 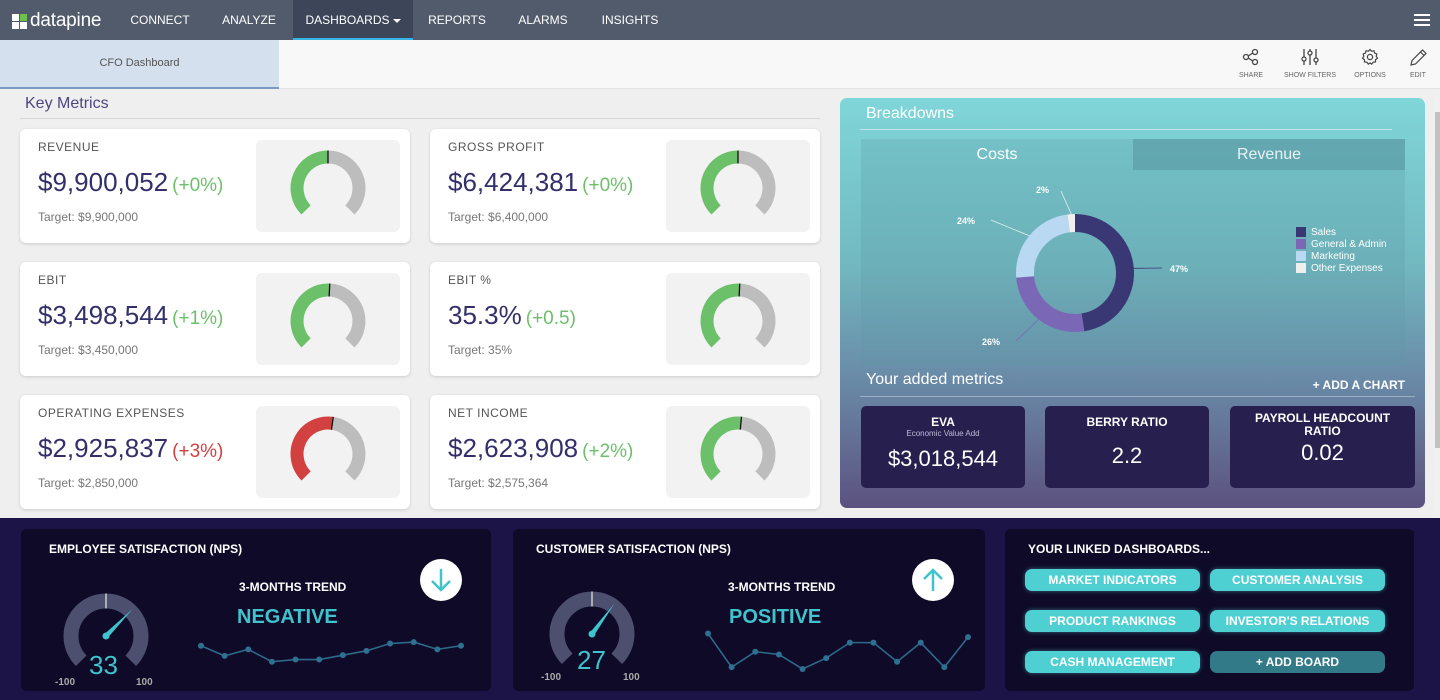 I want to click on nav-analyze: ANALYZE, so click(x=249, y=20).